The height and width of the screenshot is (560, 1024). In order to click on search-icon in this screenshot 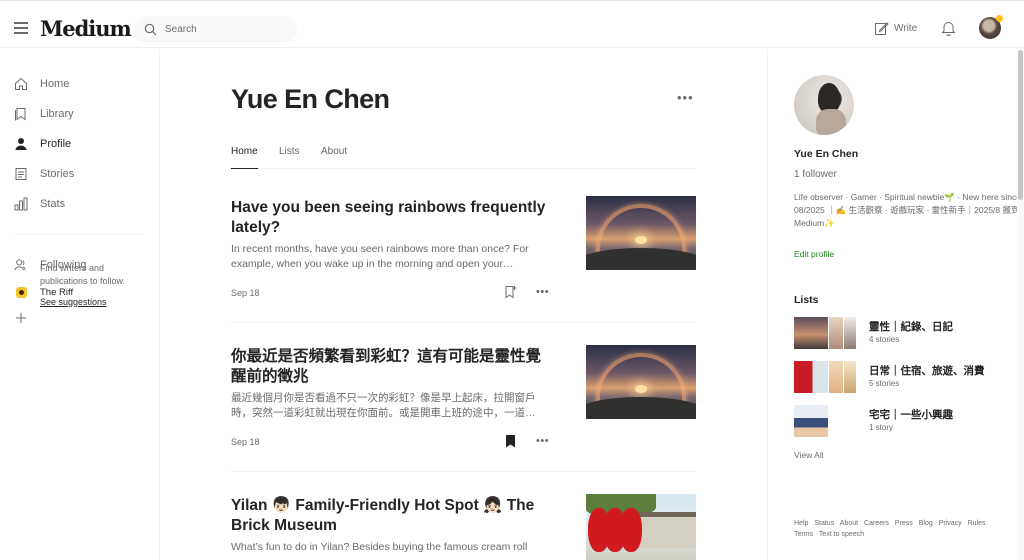, I will do `click(150, 29)`.